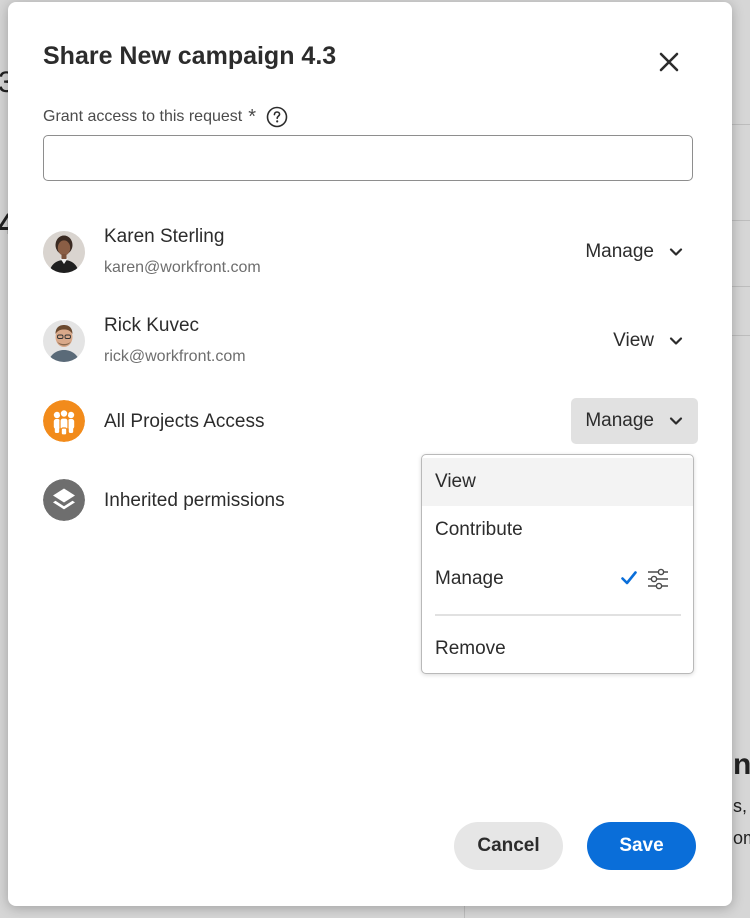 Image resolution: width=750 pixels, height=918 pixels. I want to click on field-label-row: Grant access to this request *, so click(165, 117).